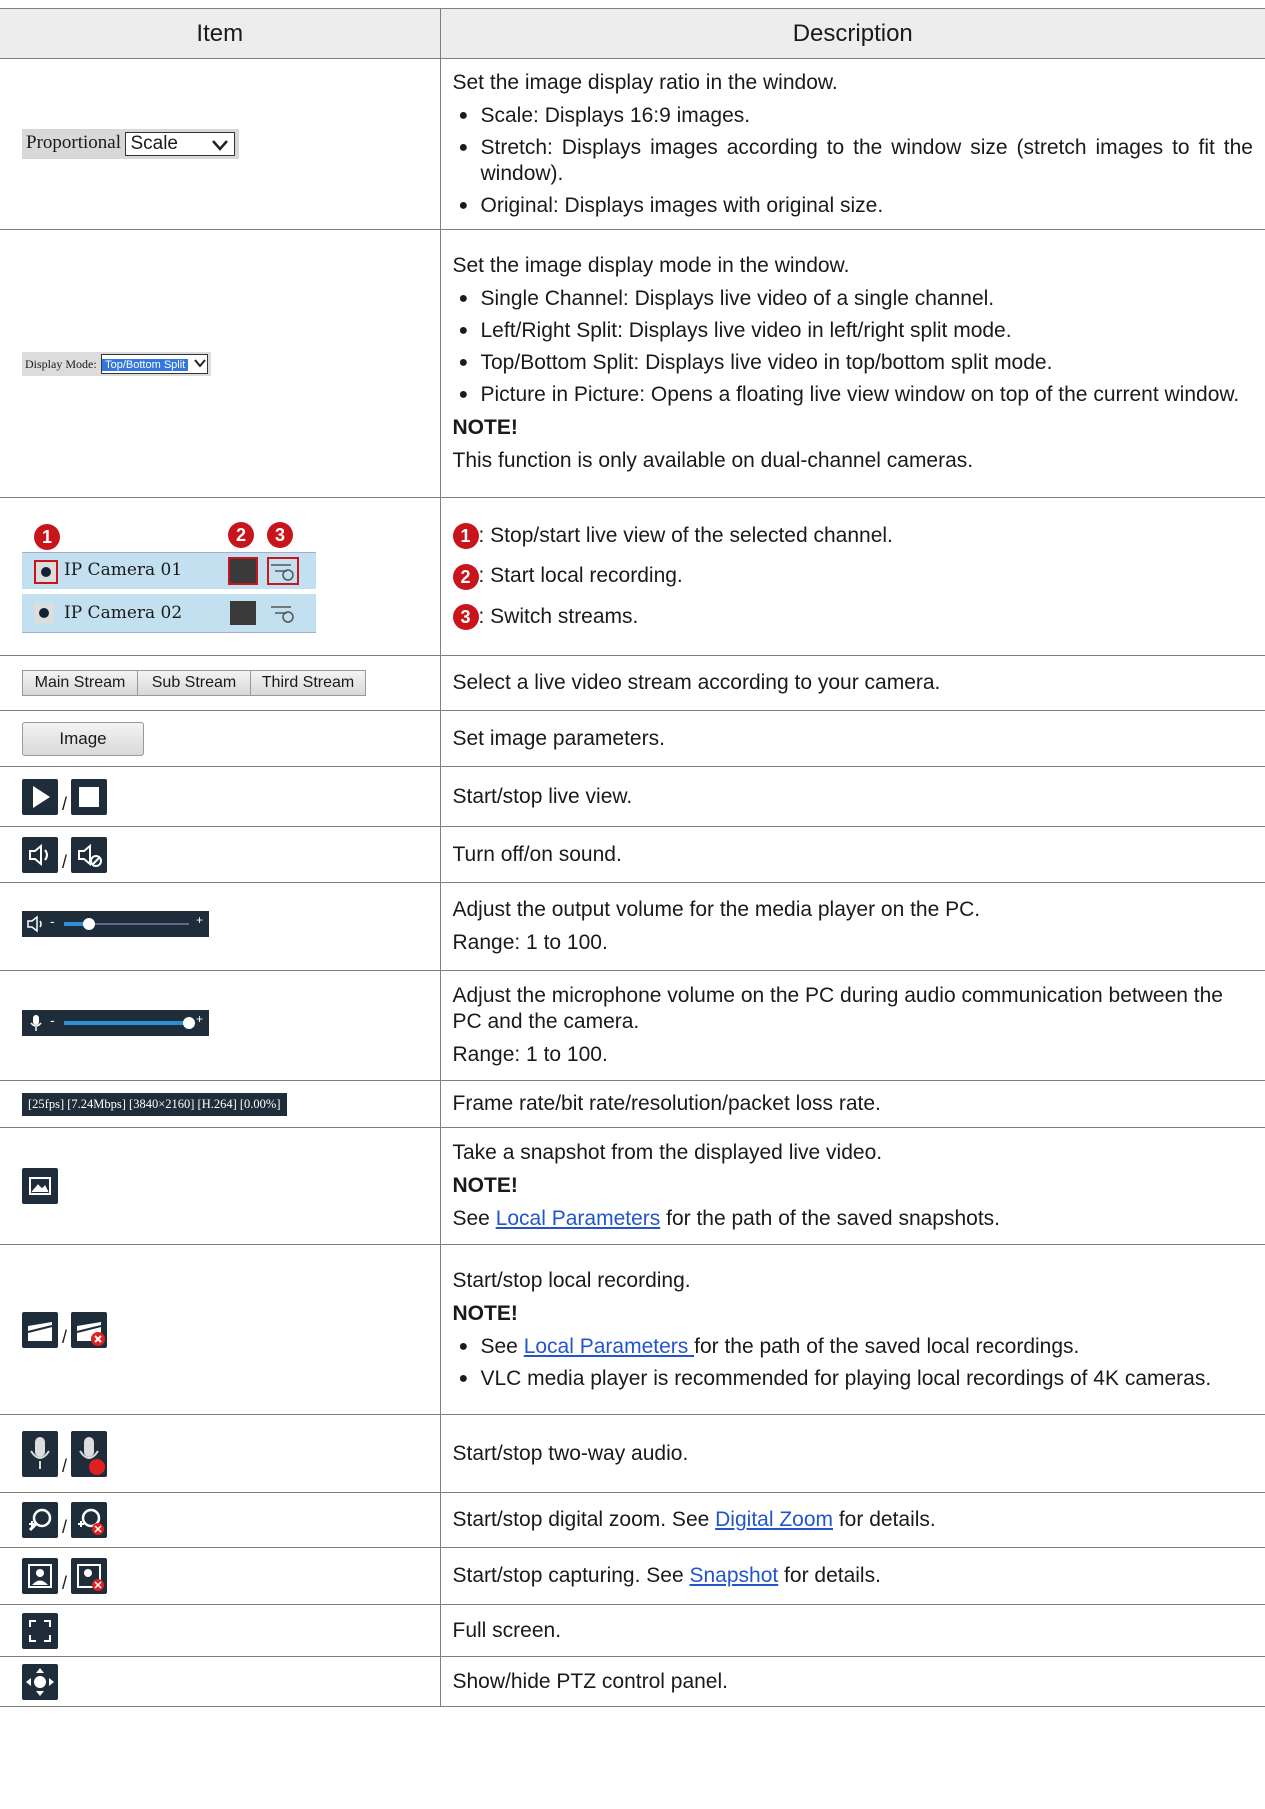  Describe the element at coordinates (774, 1519) in the screenshot. I see `digital-zoom-link: Digital Zoom` at that location.